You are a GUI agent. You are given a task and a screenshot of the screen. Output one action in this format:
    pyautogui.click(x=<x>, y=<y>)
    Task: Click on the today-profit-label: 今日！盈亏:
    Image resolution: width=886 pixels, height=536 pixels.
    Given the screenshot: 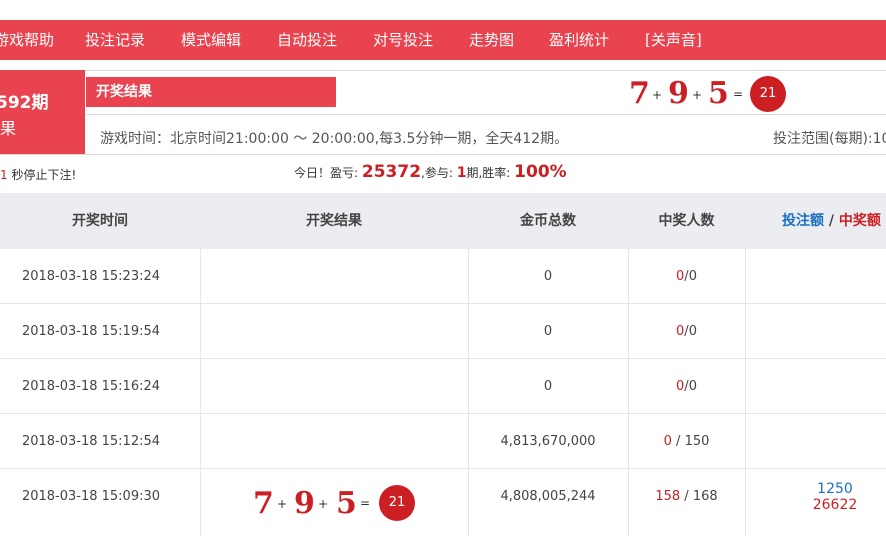 What is the action you would take?
    pyautogui.click(x=326, y=173)
    